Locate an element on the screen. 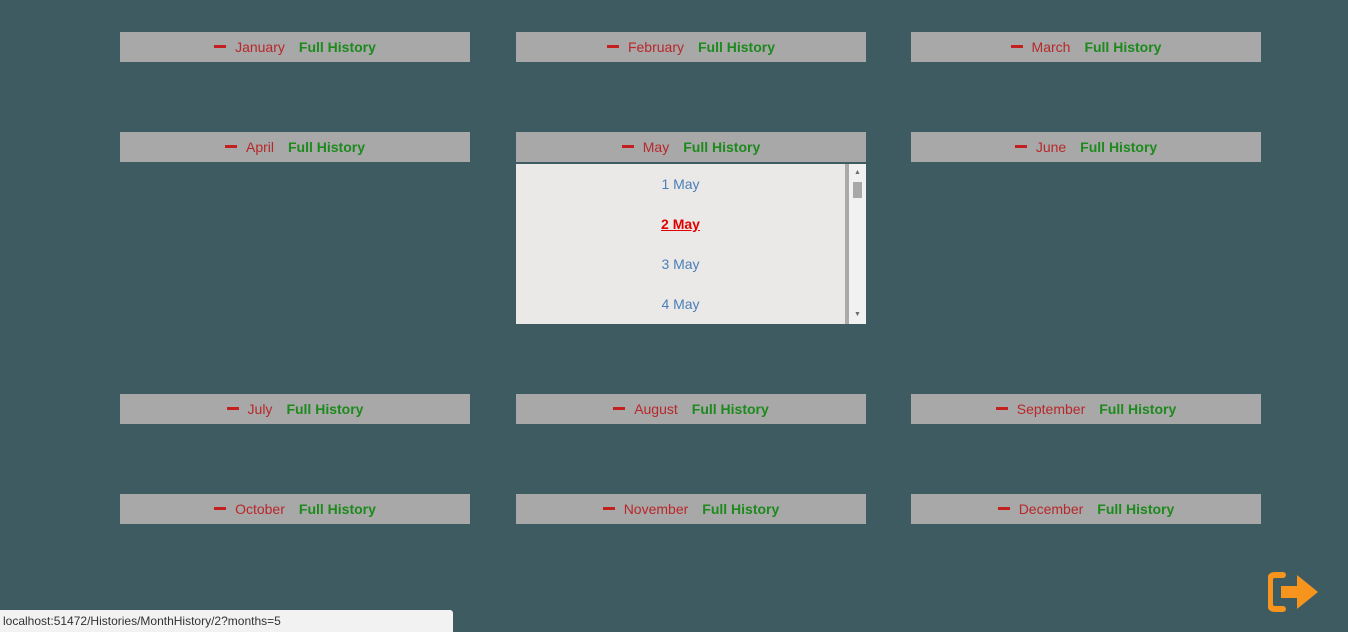 The width and height of the screenshot is (1348, 632). month-name: October is located at coordinates (260, 509).